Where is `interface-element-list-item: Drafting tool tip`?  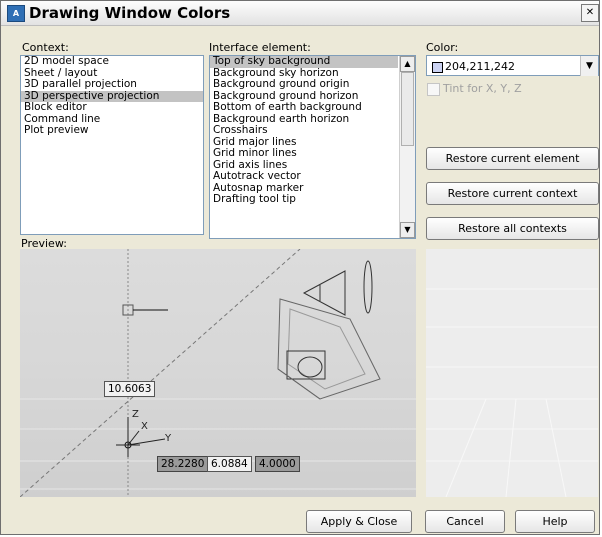 interface-element-list-item: Drafting tool tip is located at coordinates (304, 199).